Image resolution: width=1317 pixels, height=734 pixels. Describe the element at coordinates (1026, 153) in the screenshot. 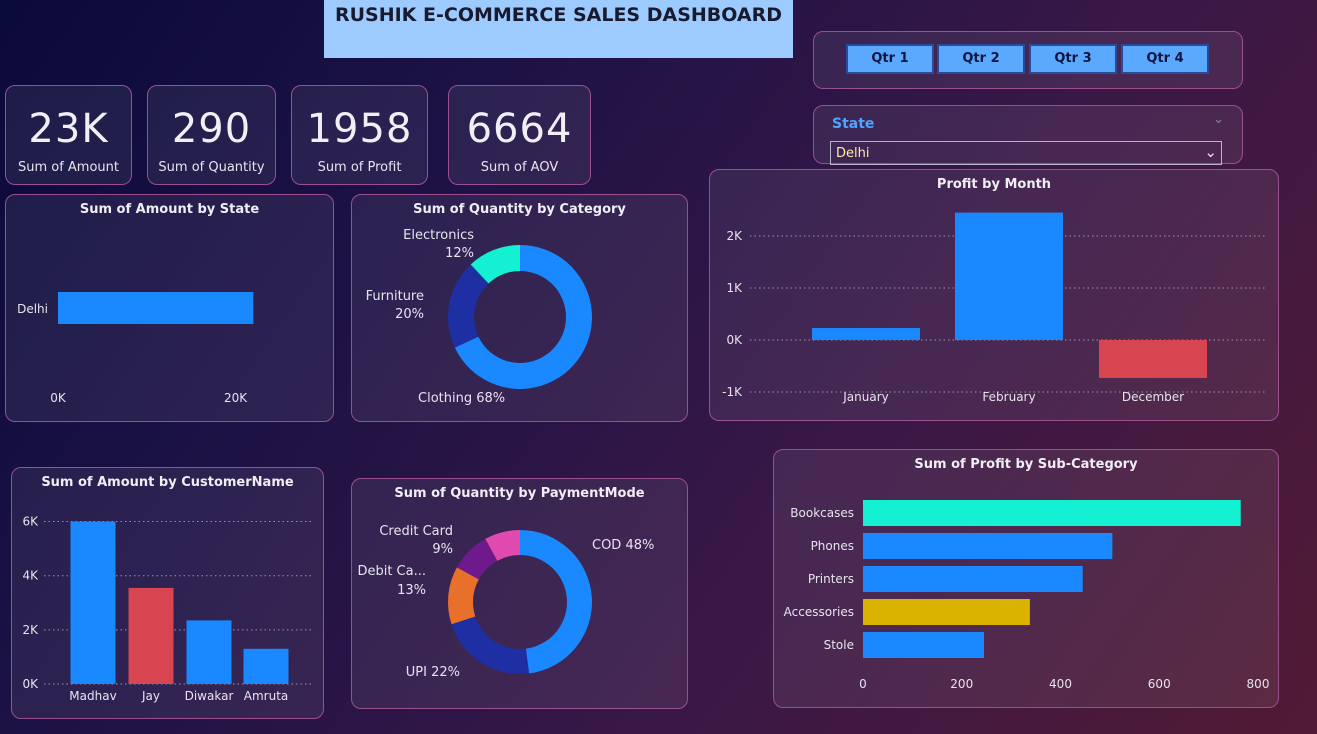

I see `state-dropdown: Delhi ⌄` at that location.